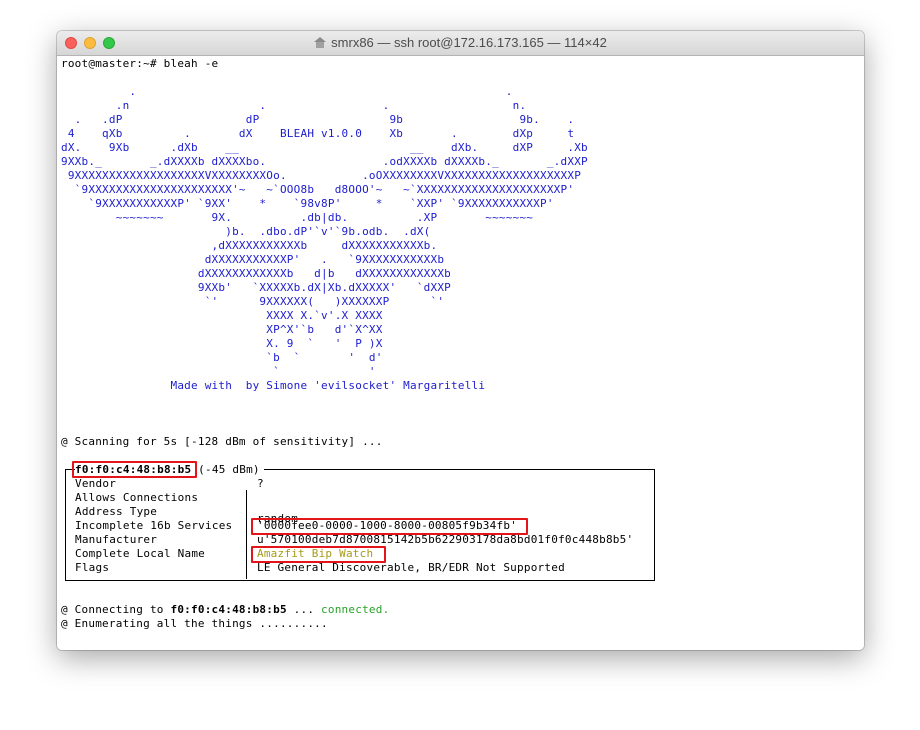 The width and height of the screenshot is (920, 730). I want to click on banner-line: X. 9 ` ' P )X, so click(222, 343).